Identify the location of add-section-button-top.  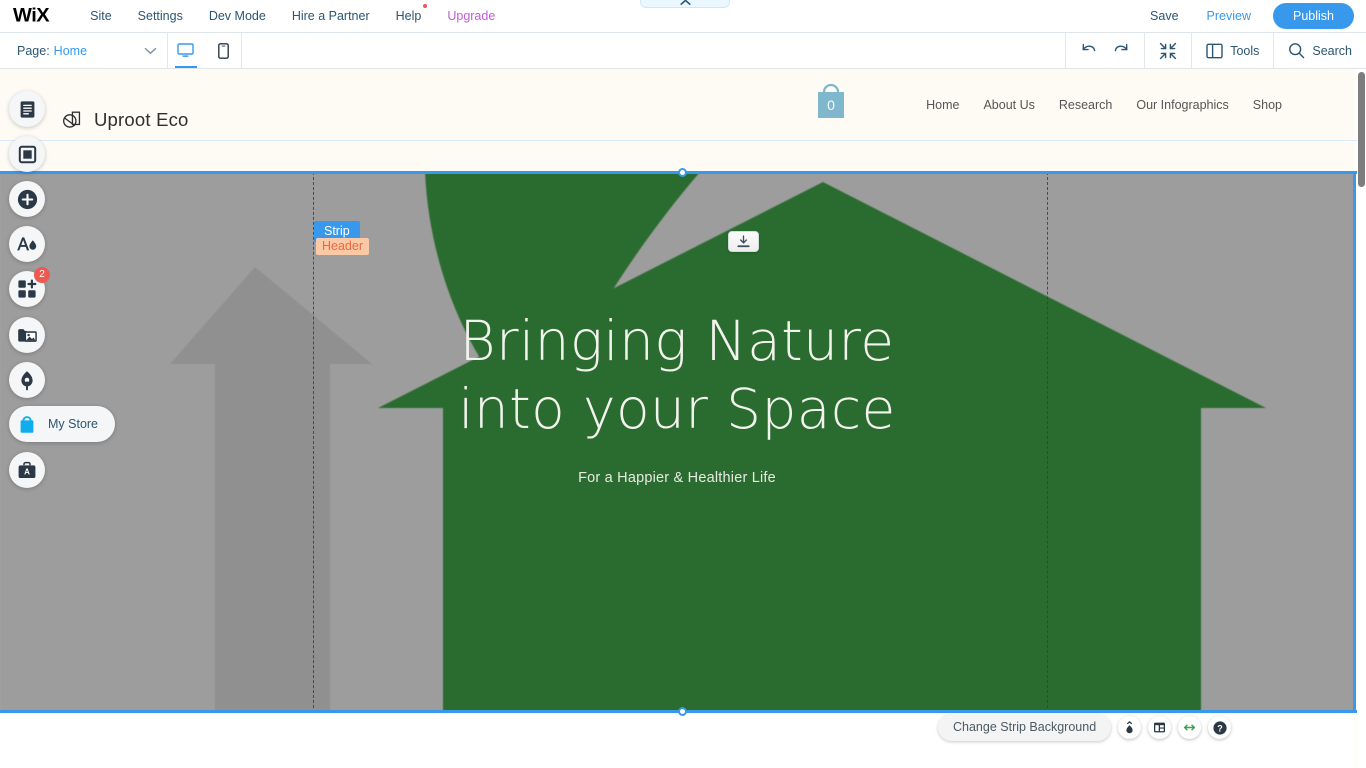
(743, 241).